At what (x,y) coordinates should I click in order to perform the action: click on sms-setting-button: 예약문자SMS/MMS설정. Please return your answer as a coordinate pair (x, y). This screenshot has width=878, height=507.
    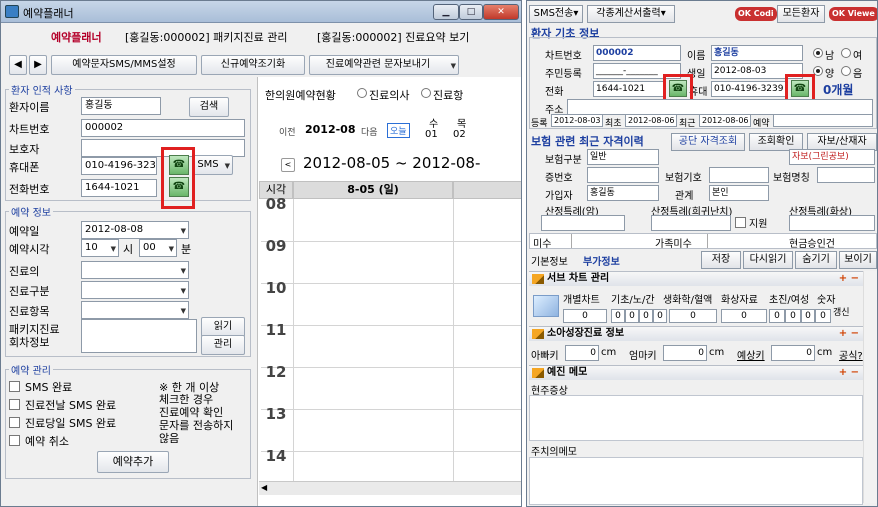
    Looking at the image, I should click on (124, 65).